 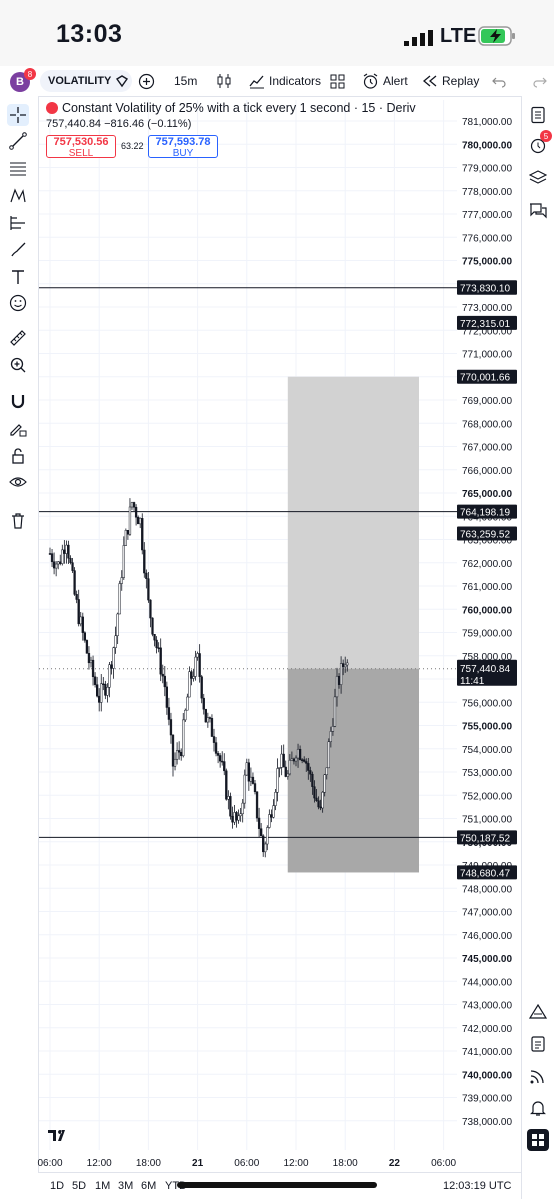 What do you see at coordinates (472, 681) in the screenshot?
I see `countdown-label: 11:41` at bounding box center [472, 681].